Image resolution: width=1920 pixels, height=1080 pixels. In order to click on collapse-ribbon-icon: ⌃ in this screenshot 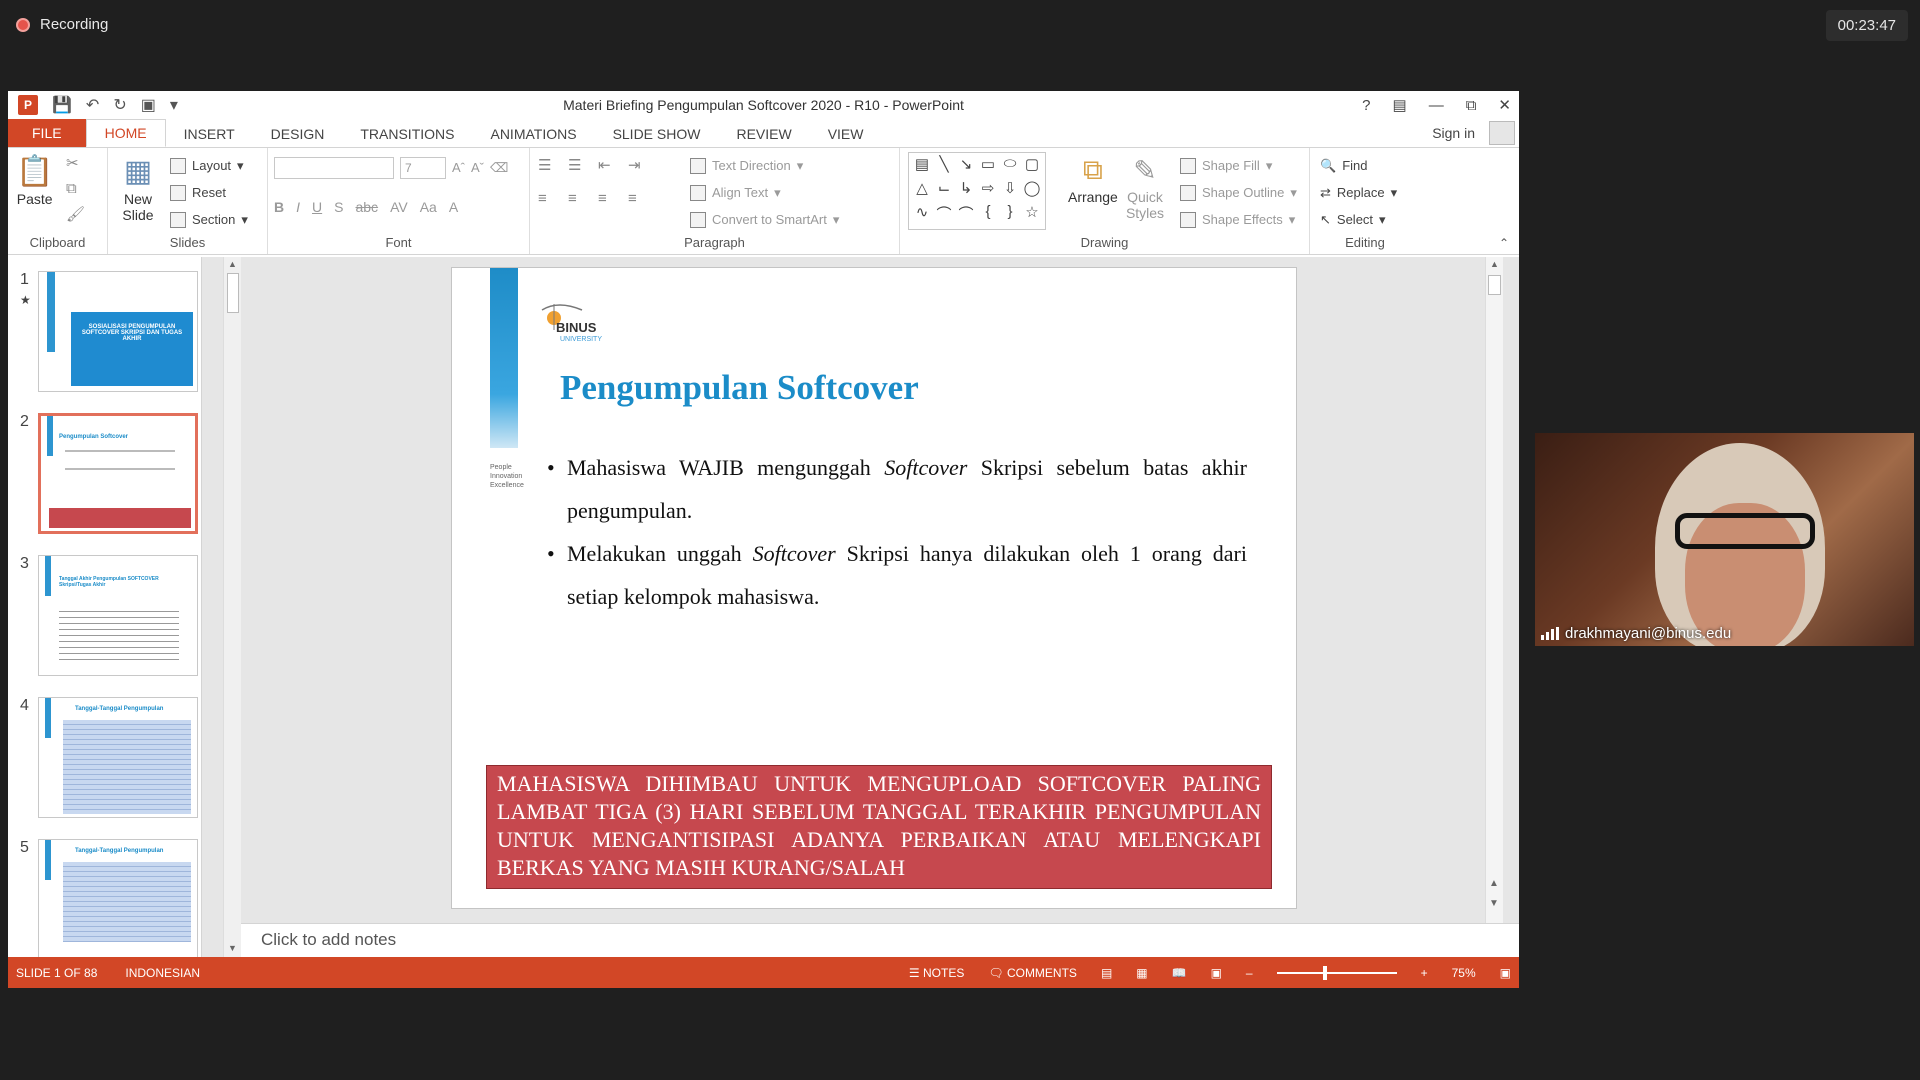, I will do `click(1504, 243)`.